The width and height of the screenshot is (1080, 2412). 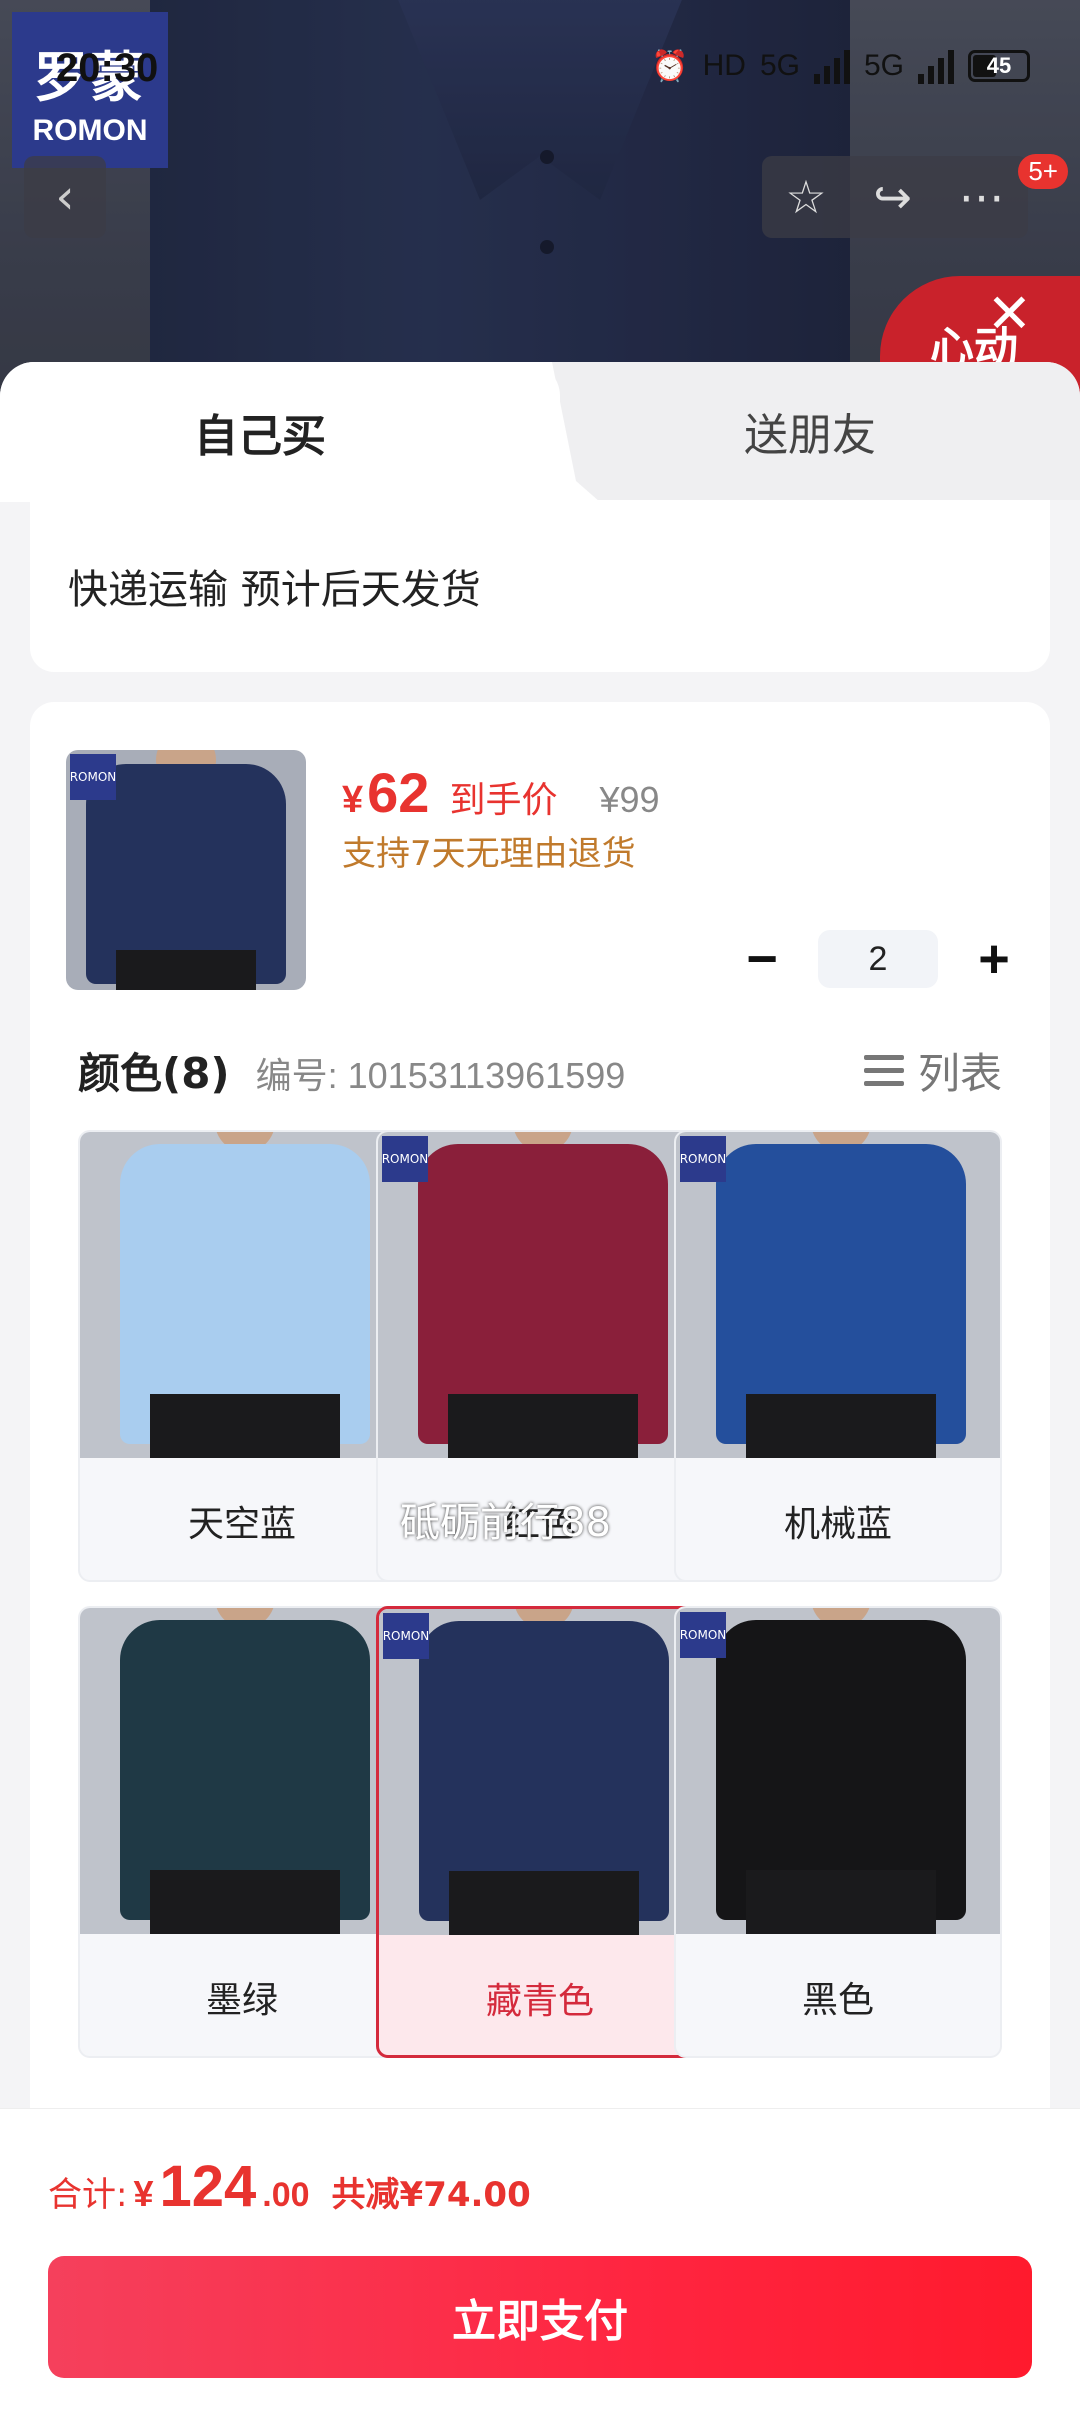 What do you see at coordinates (670, 66) in the screenshot?
I see `alarm-icon: ⏰` at bounding box center [670, 66].